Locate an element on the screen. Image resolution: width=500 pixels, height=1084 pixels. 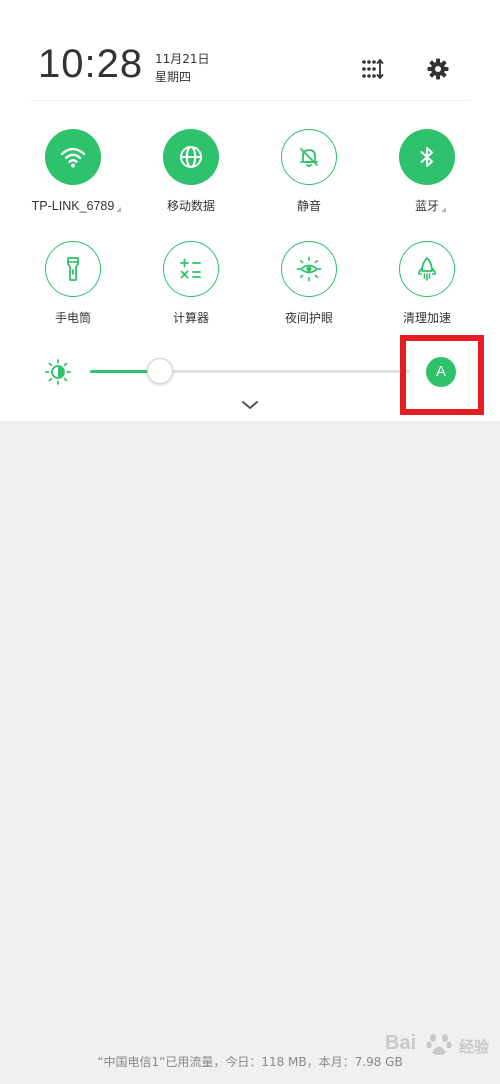
tile-bluetooth-label: 蓝牙 is located at coordinates (430, 206).